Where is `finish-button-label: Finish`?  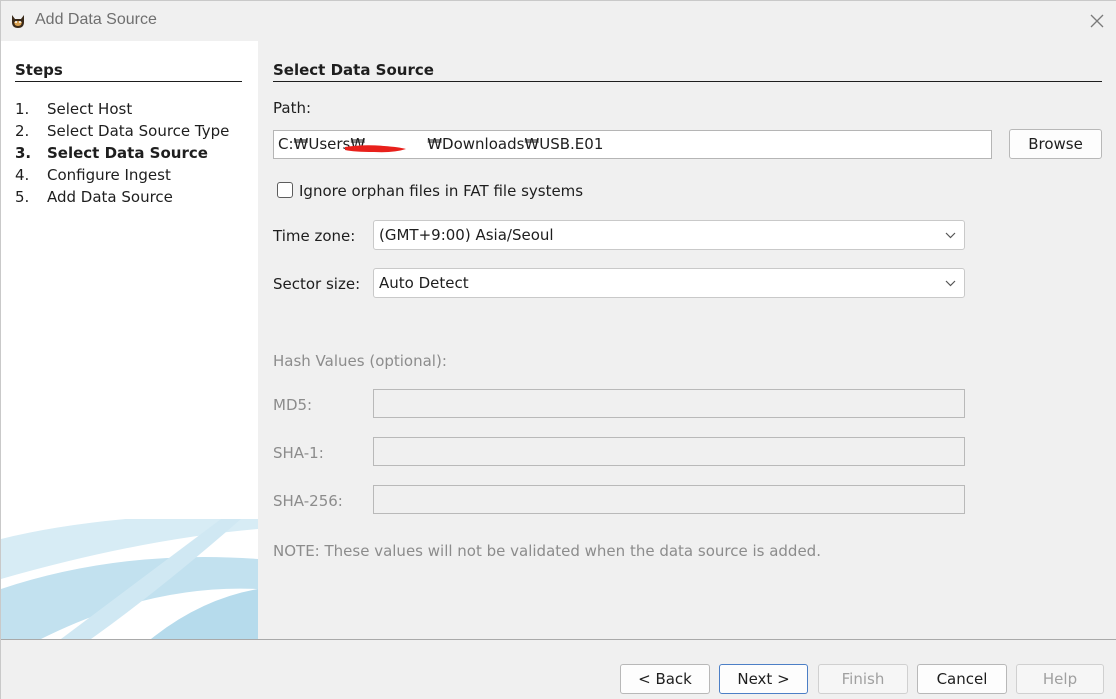 finish-button-label: Finish is located at coordinates (863, 679).